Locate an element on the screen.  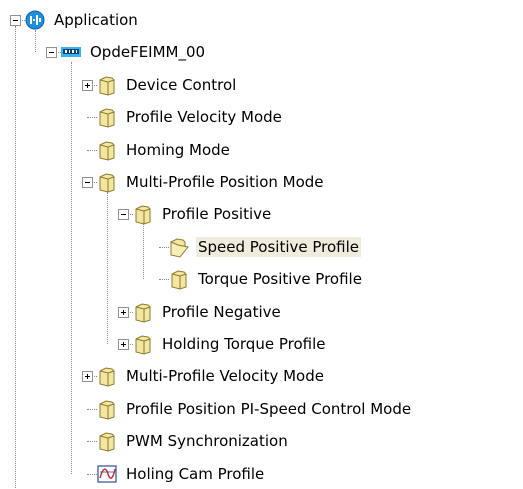
tree-node-label: Profile Position PI-Speed Control Mode is located at coordinates (268, 409).